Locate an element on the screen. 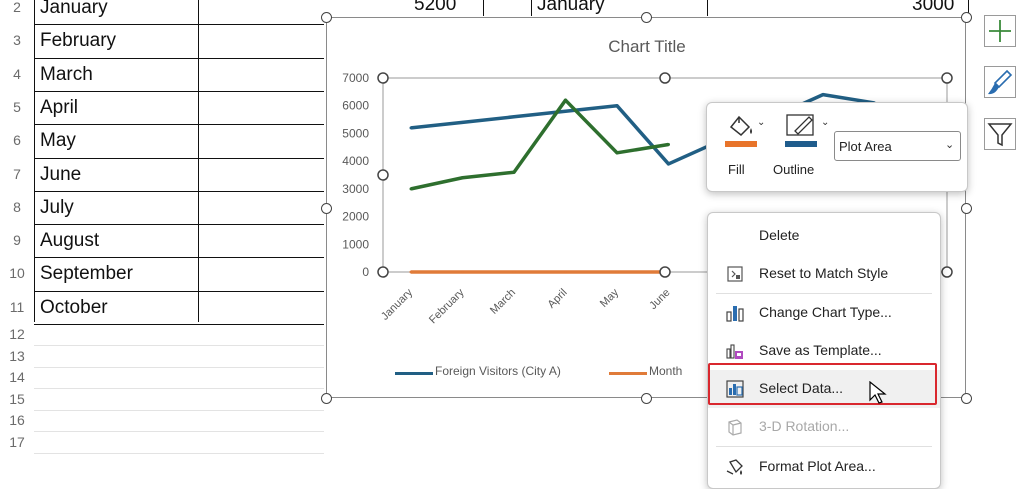 The image size is (1024, 489). cell-month: October is located at coordinates (116, 307).